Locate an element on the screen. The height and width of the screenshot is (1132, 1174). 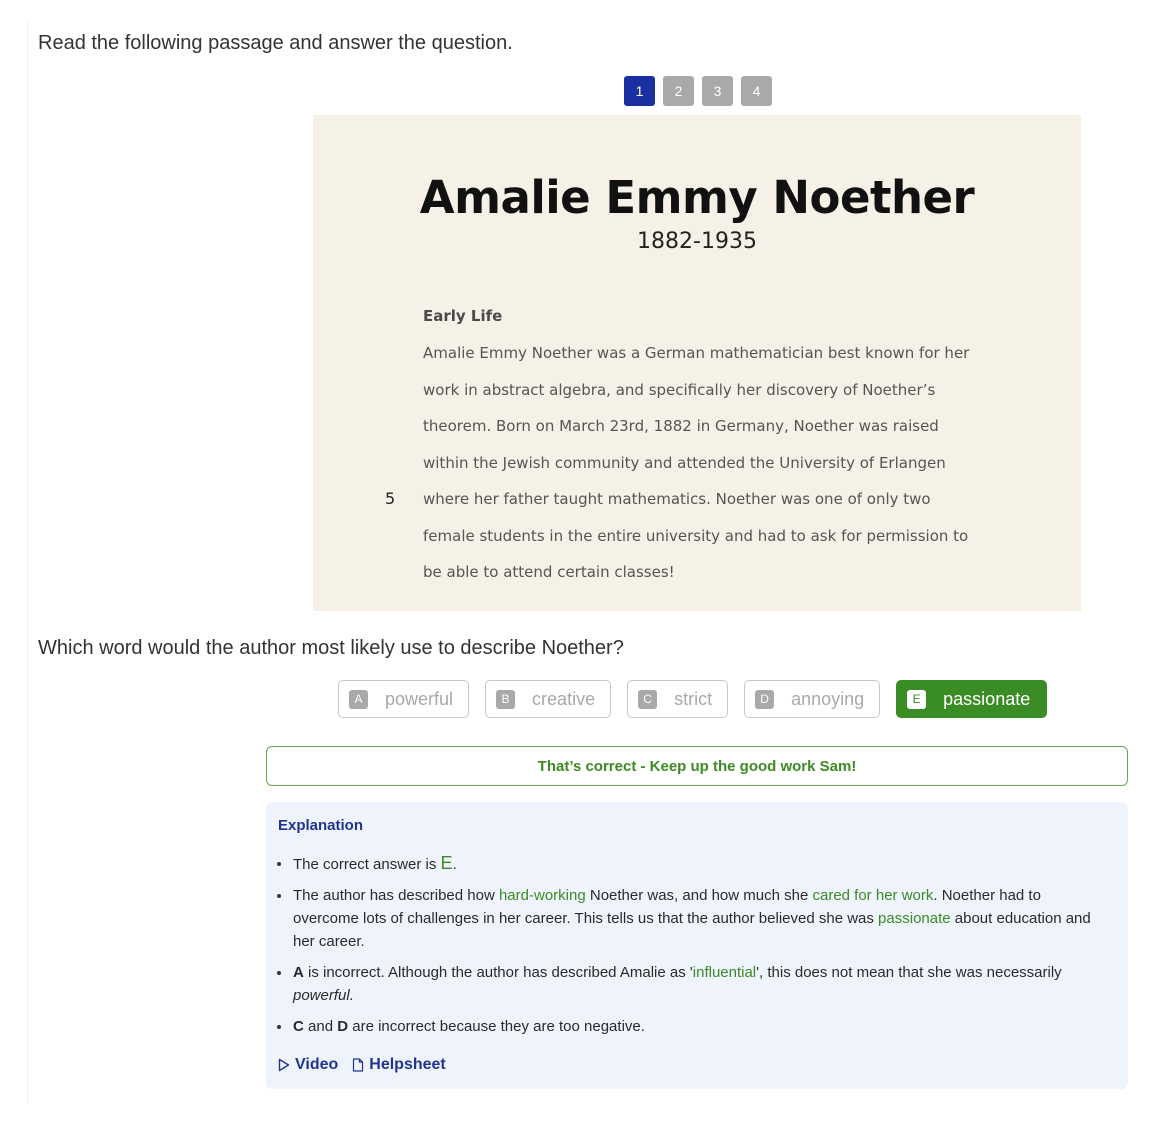
explanation-title: Explanation is located at coordinates (321, 825).